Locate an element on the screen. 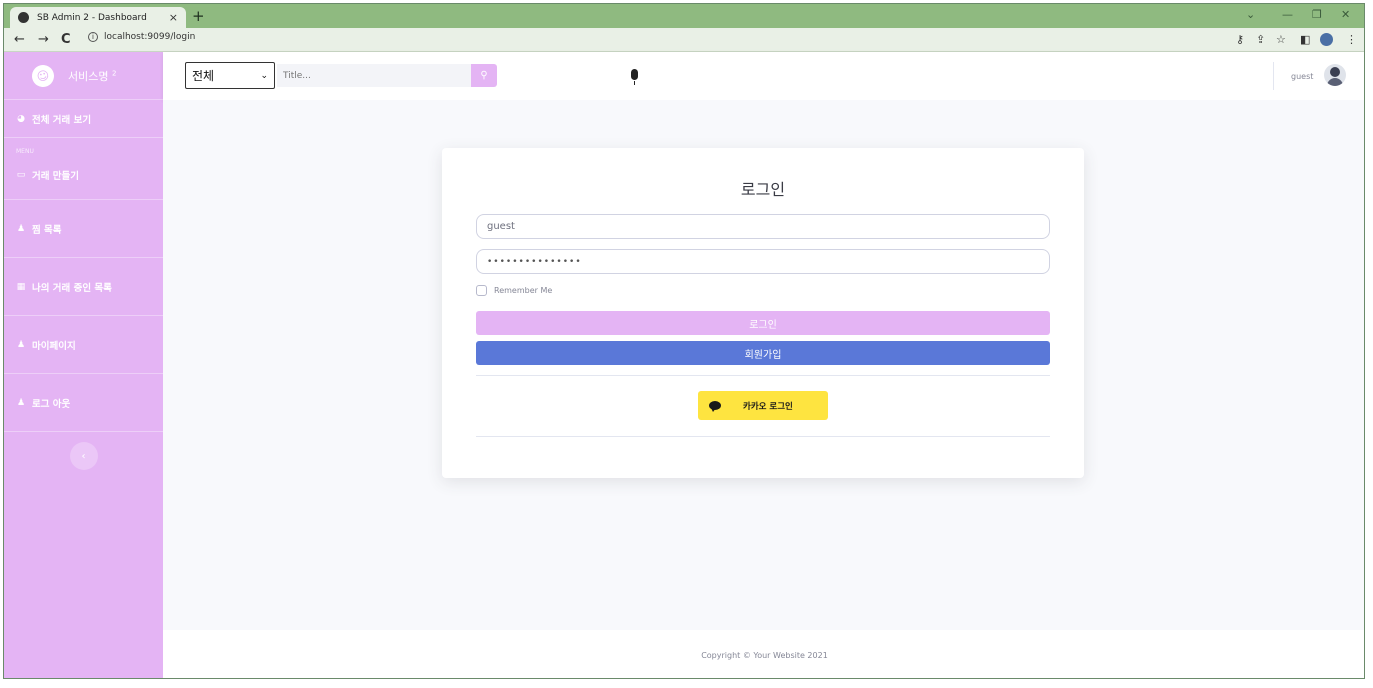 The height and width of the screenshot is (688, 1373). kakao-login-label: 카카오 로그인 is located at coordinates (768, 406).